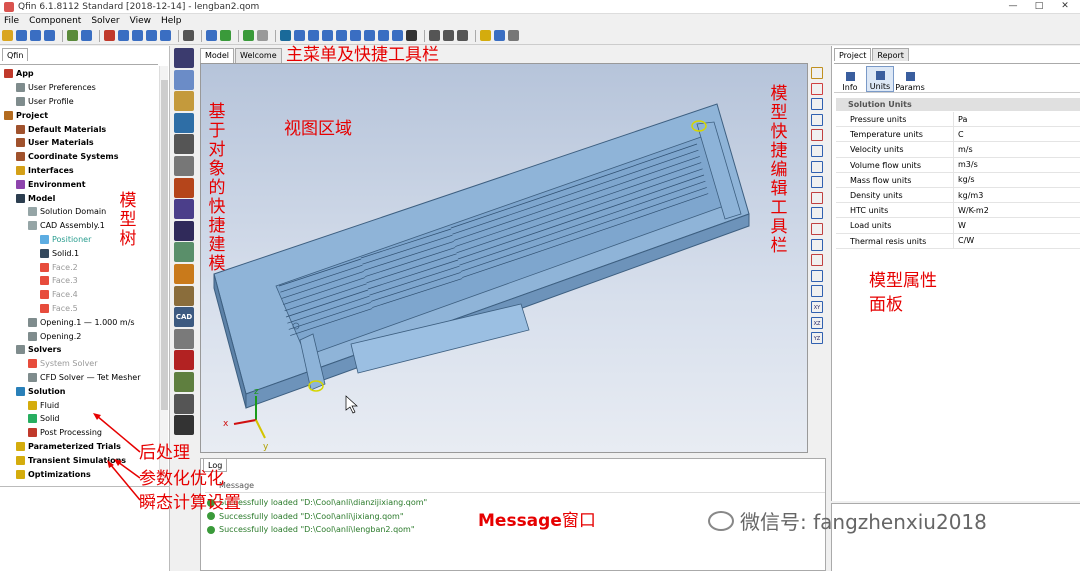  I want to click on subtab-info: Info, so click(850, 79).